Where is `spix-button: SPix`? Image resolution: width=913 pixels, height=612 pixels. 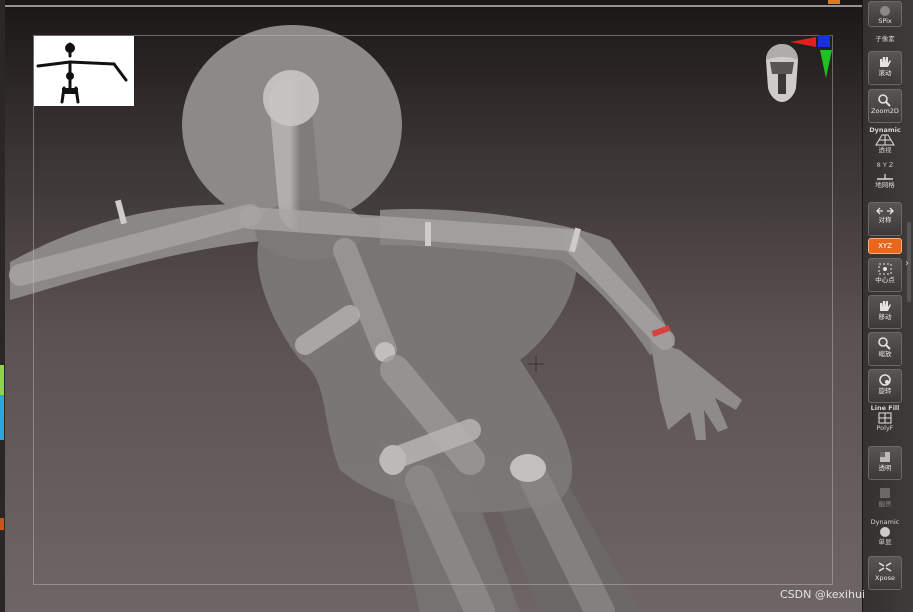
spix-button: SPix is located at coordinates (885, 14).